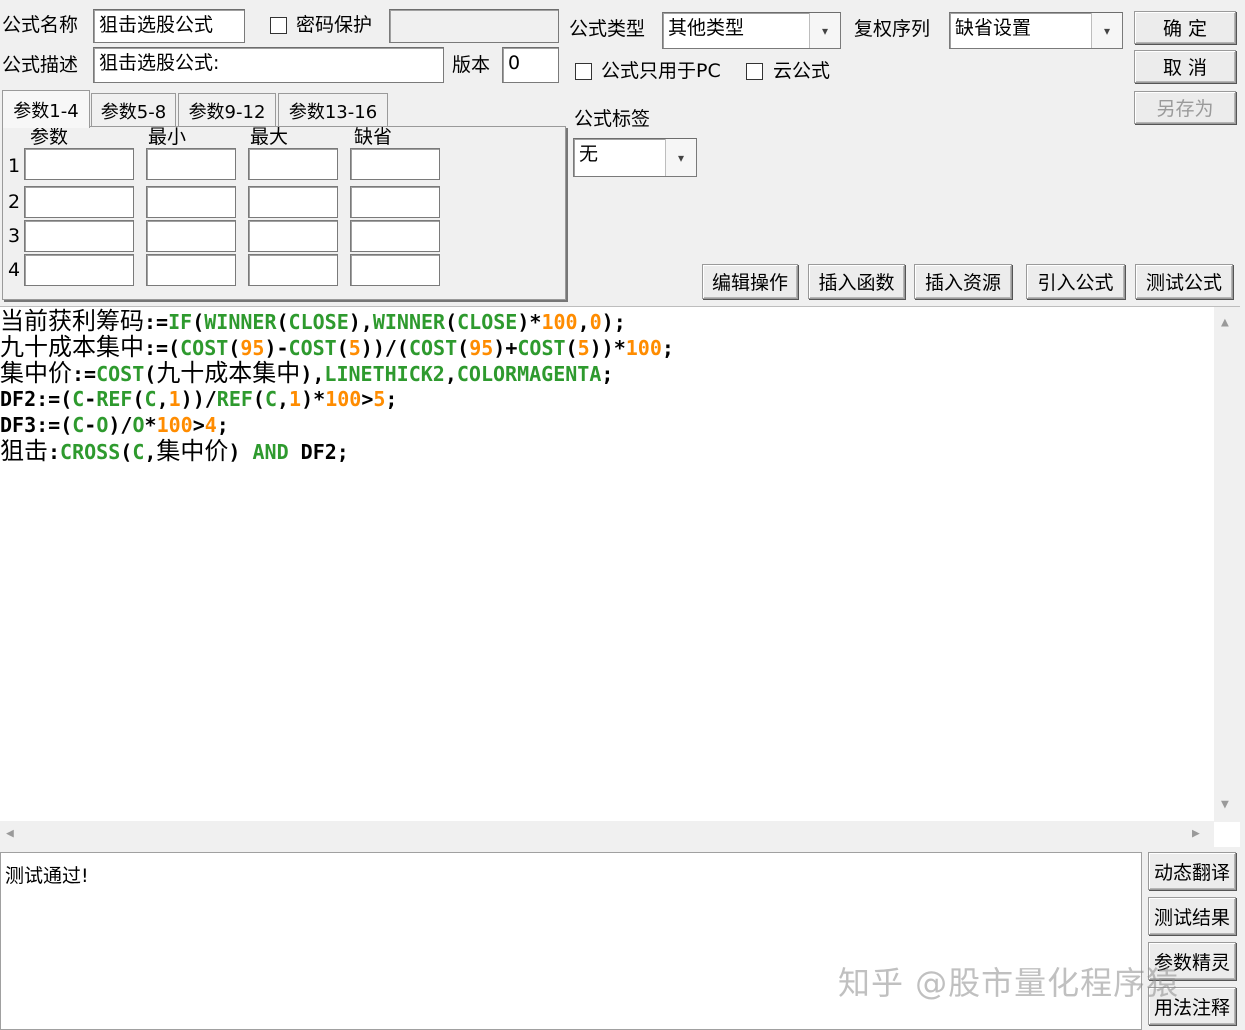 The width and height of the screenshot is (1245, 1030). Describe the element at coordinates (14, 236) in the screenshot. I see `param-row-number: 3` at that location.